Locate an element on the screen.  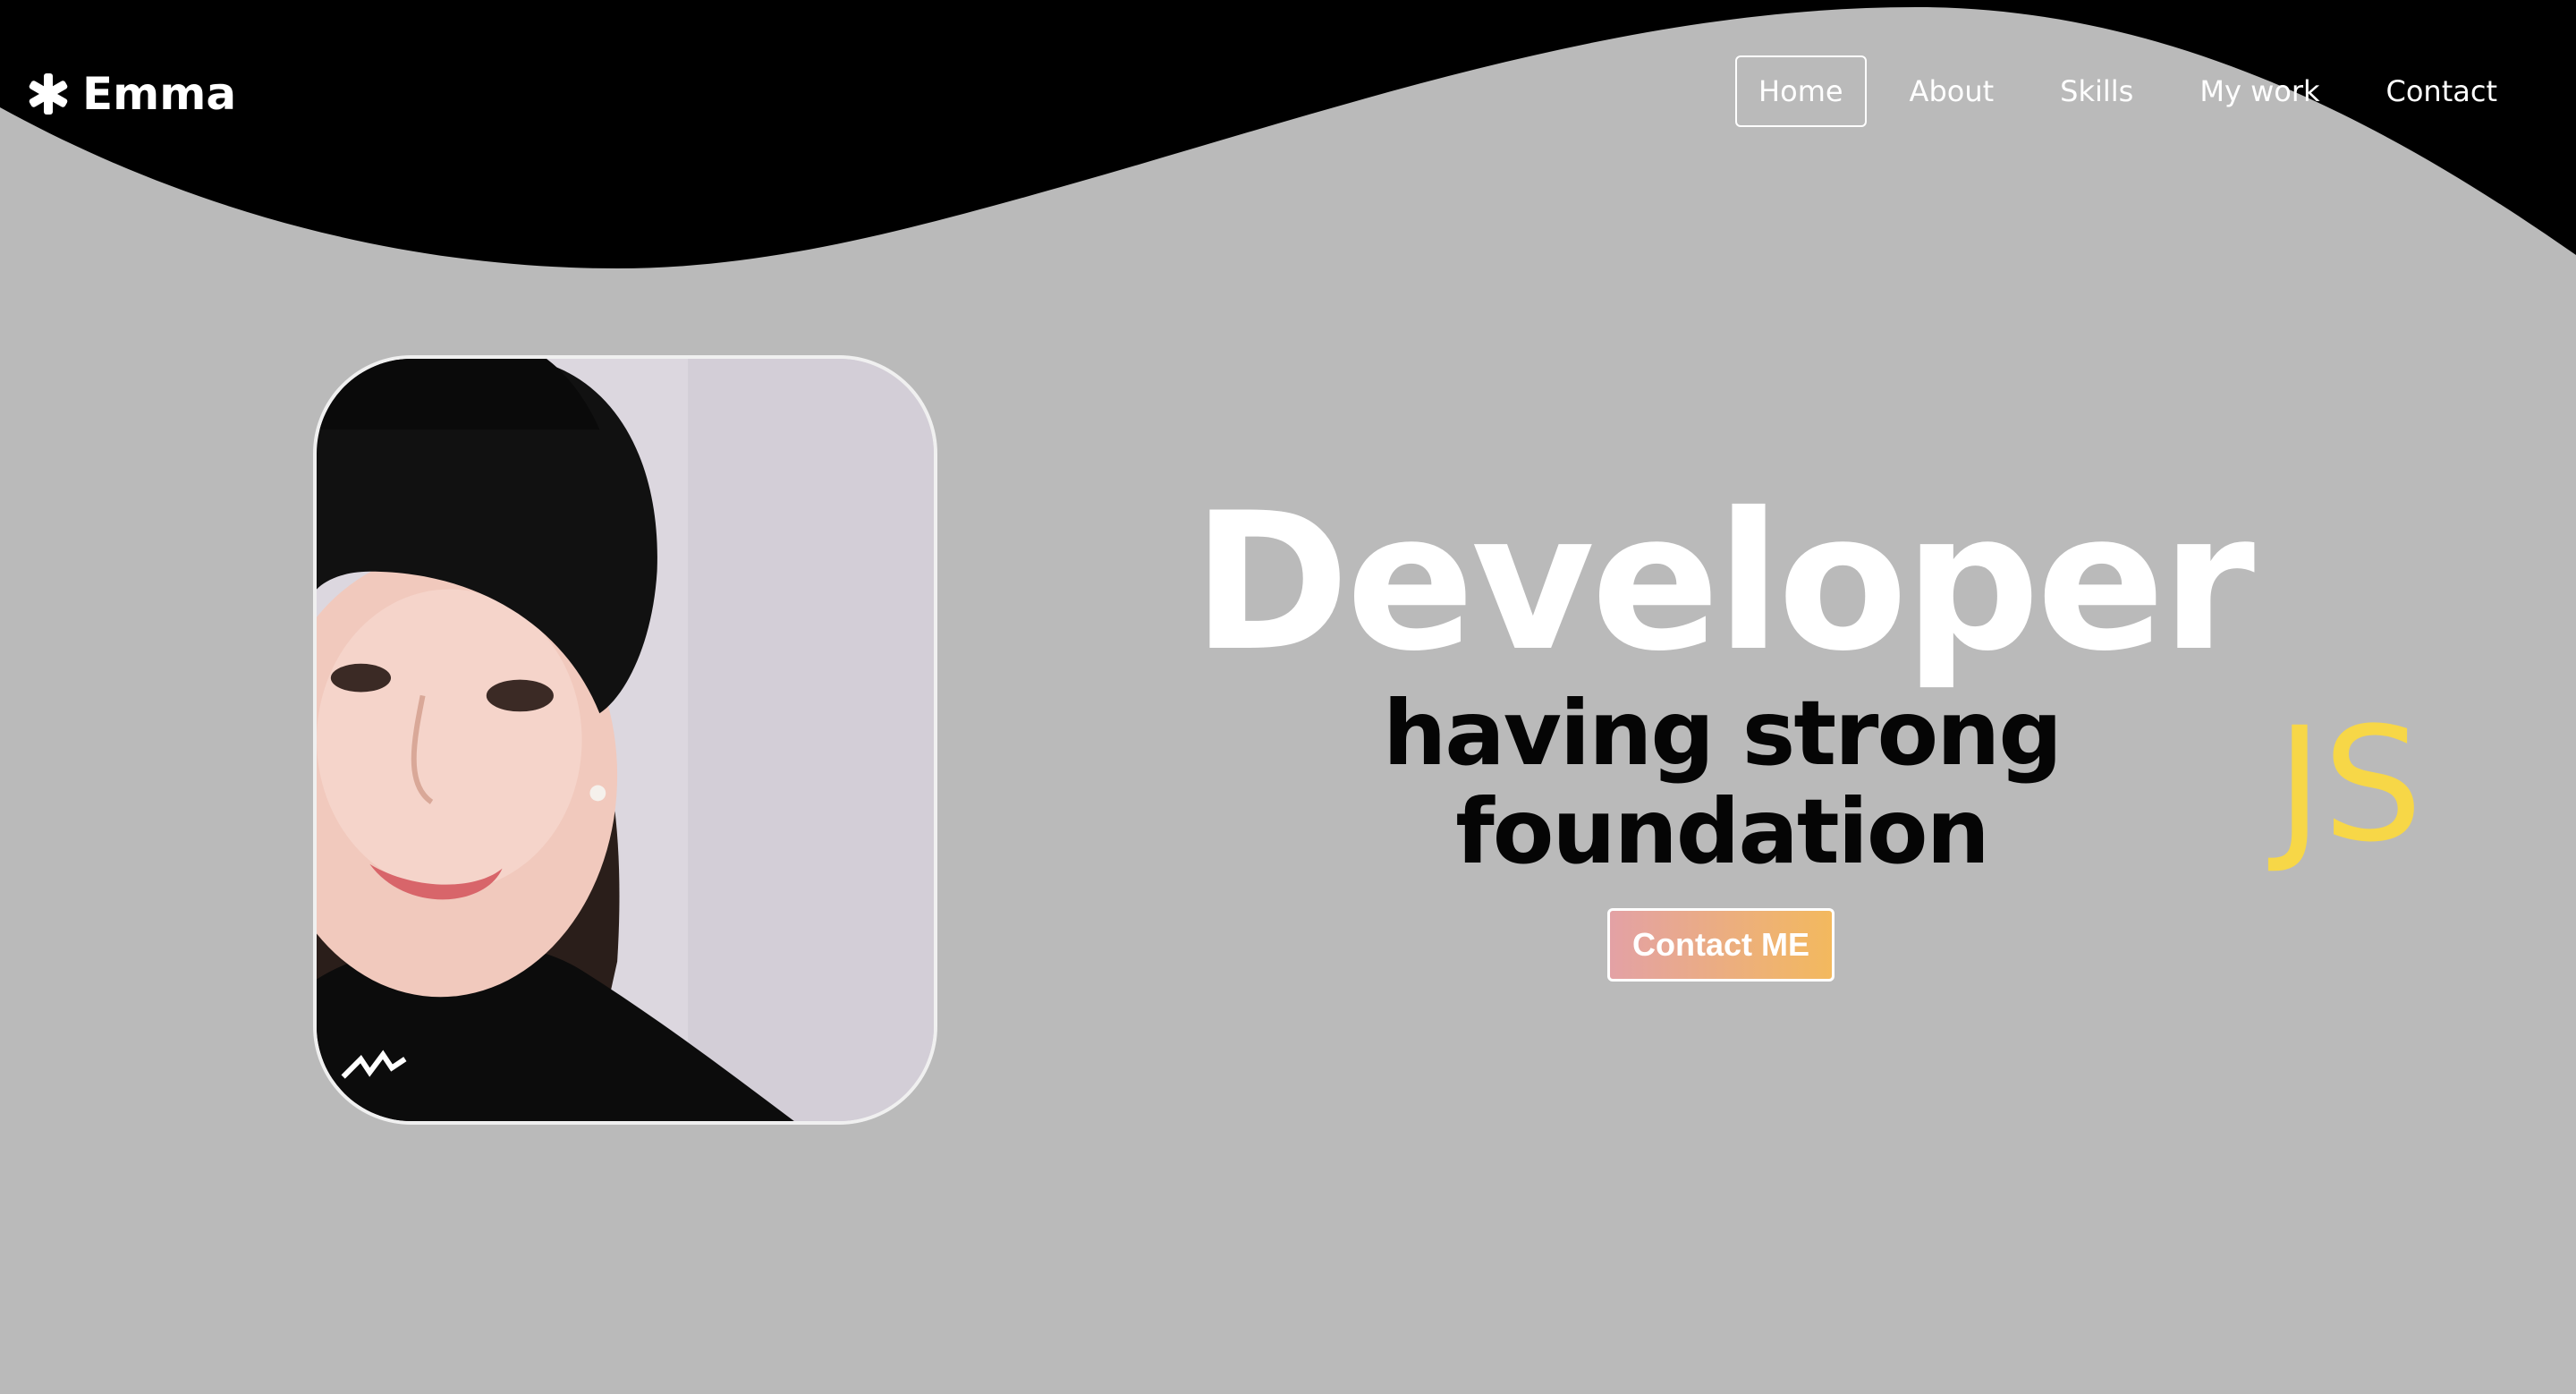
hero-headline: Developer is located at coordinates (1723, 582).